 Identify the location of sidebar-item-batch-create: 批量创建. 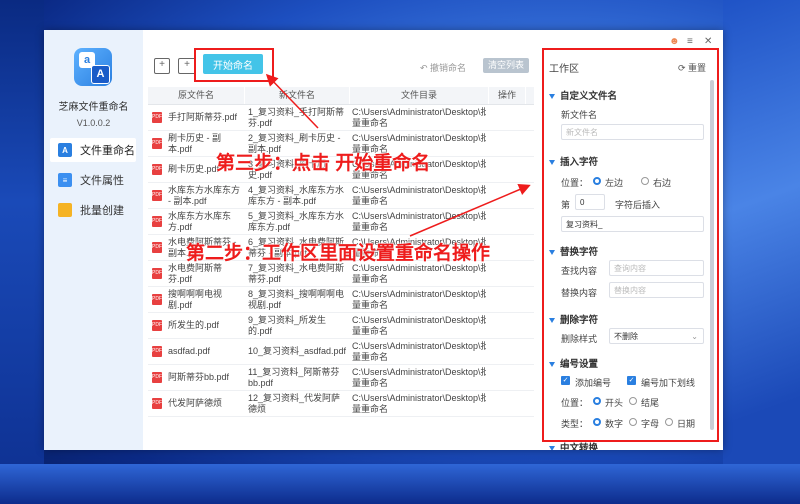
(93, 210).